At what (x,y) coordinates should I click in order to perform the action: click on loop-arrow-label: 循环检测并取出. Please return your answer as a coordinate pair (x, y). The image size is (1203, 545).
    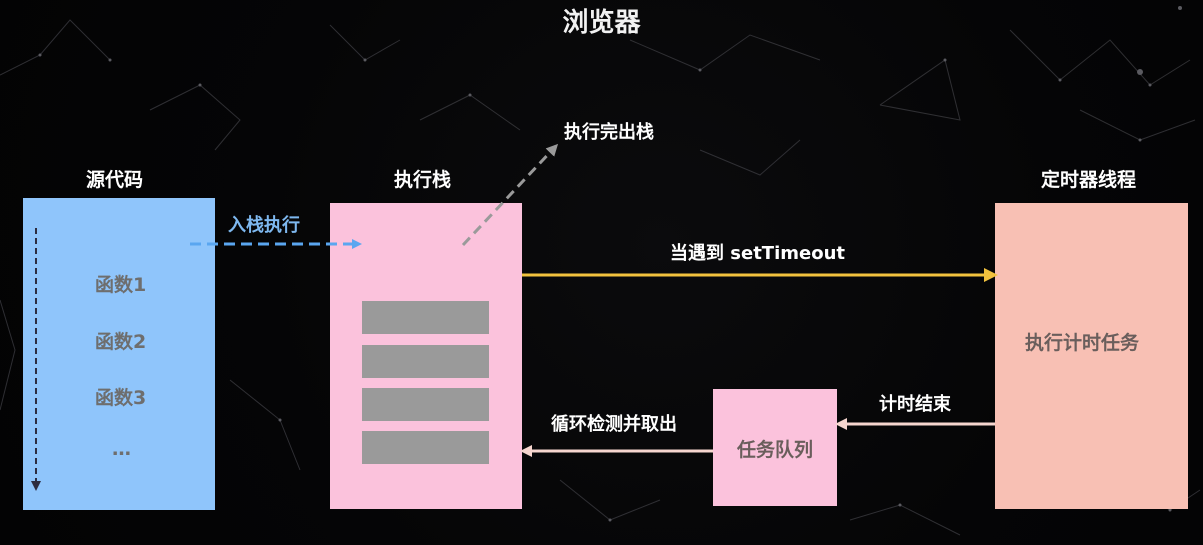
    Looking at the image, I should click on (614, 424).